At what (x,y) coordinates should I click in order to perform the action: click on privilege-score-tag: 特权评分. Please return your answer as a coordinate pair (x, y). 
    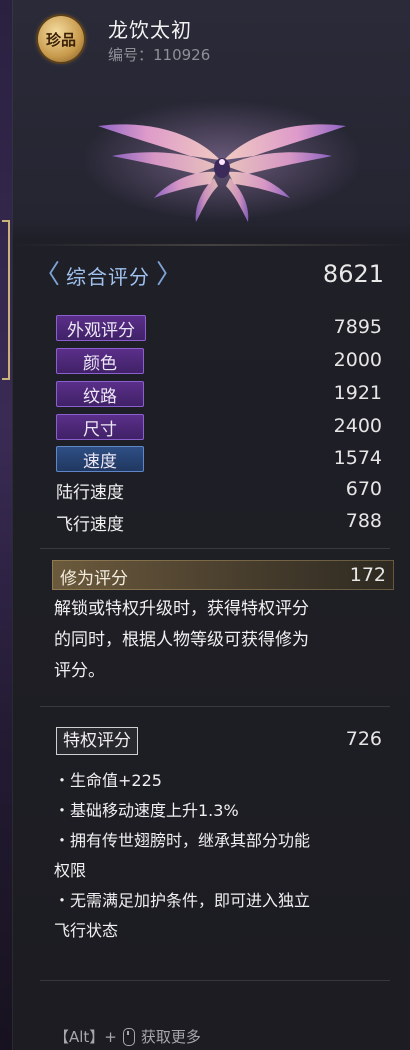
    Looking at the image, I should click on (97, 741).